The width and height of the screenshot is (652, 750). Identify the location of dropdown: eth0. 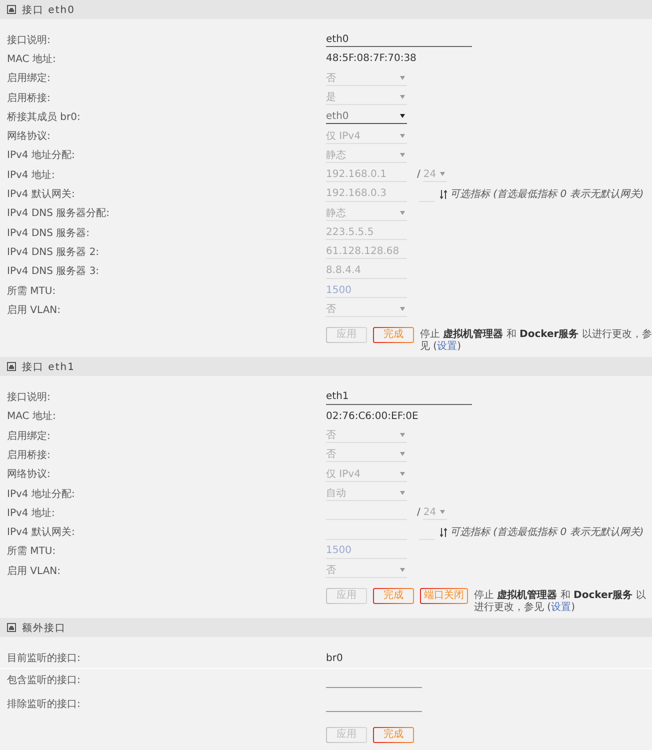
(366, 116).